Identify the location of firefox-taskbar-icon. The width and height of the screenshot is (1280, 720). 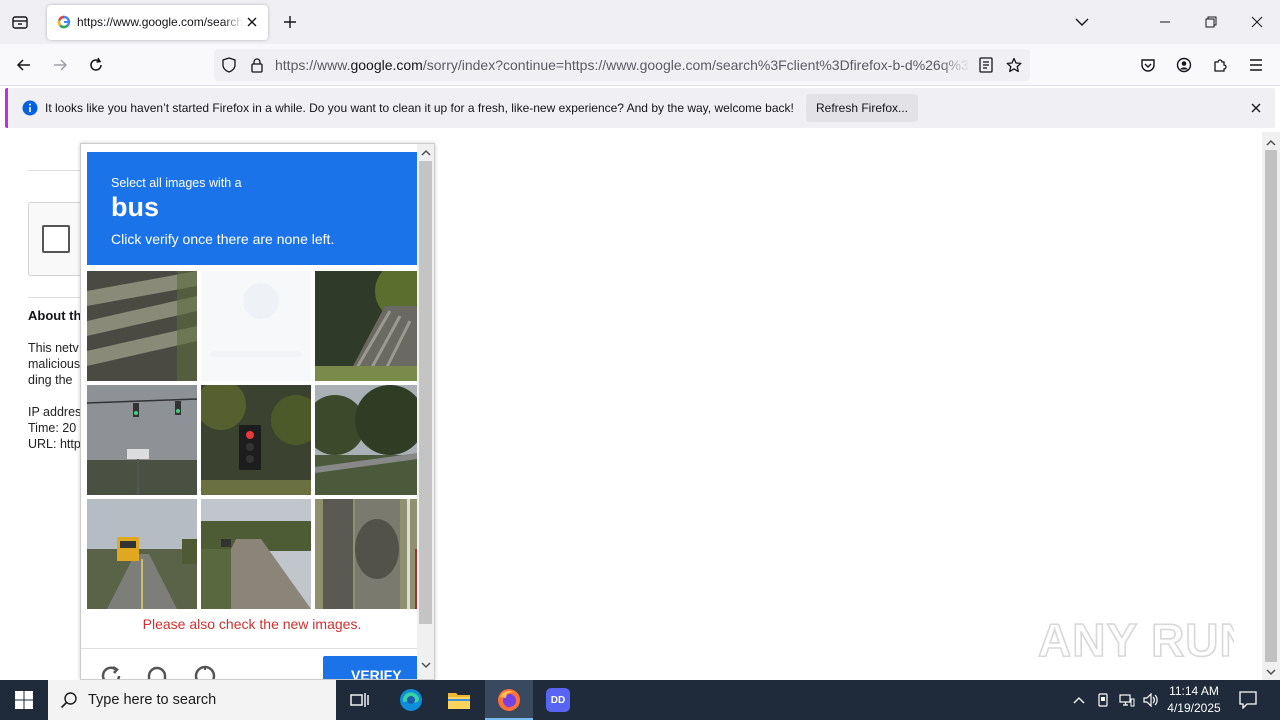
(509, 700).